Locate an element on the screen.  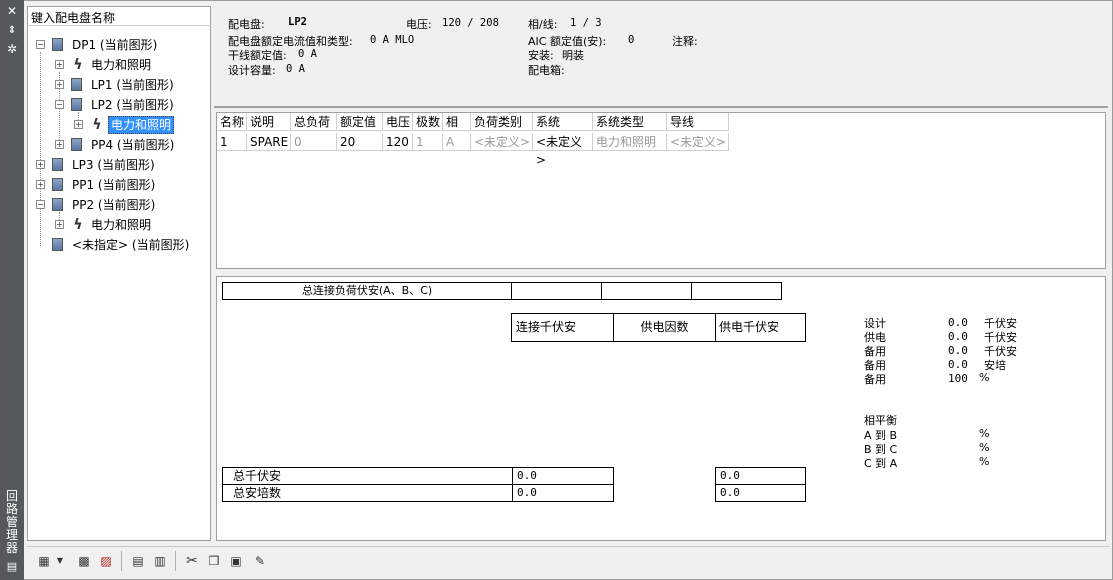
column-header-voltage: 电压 is located at coordinates (398, 122).